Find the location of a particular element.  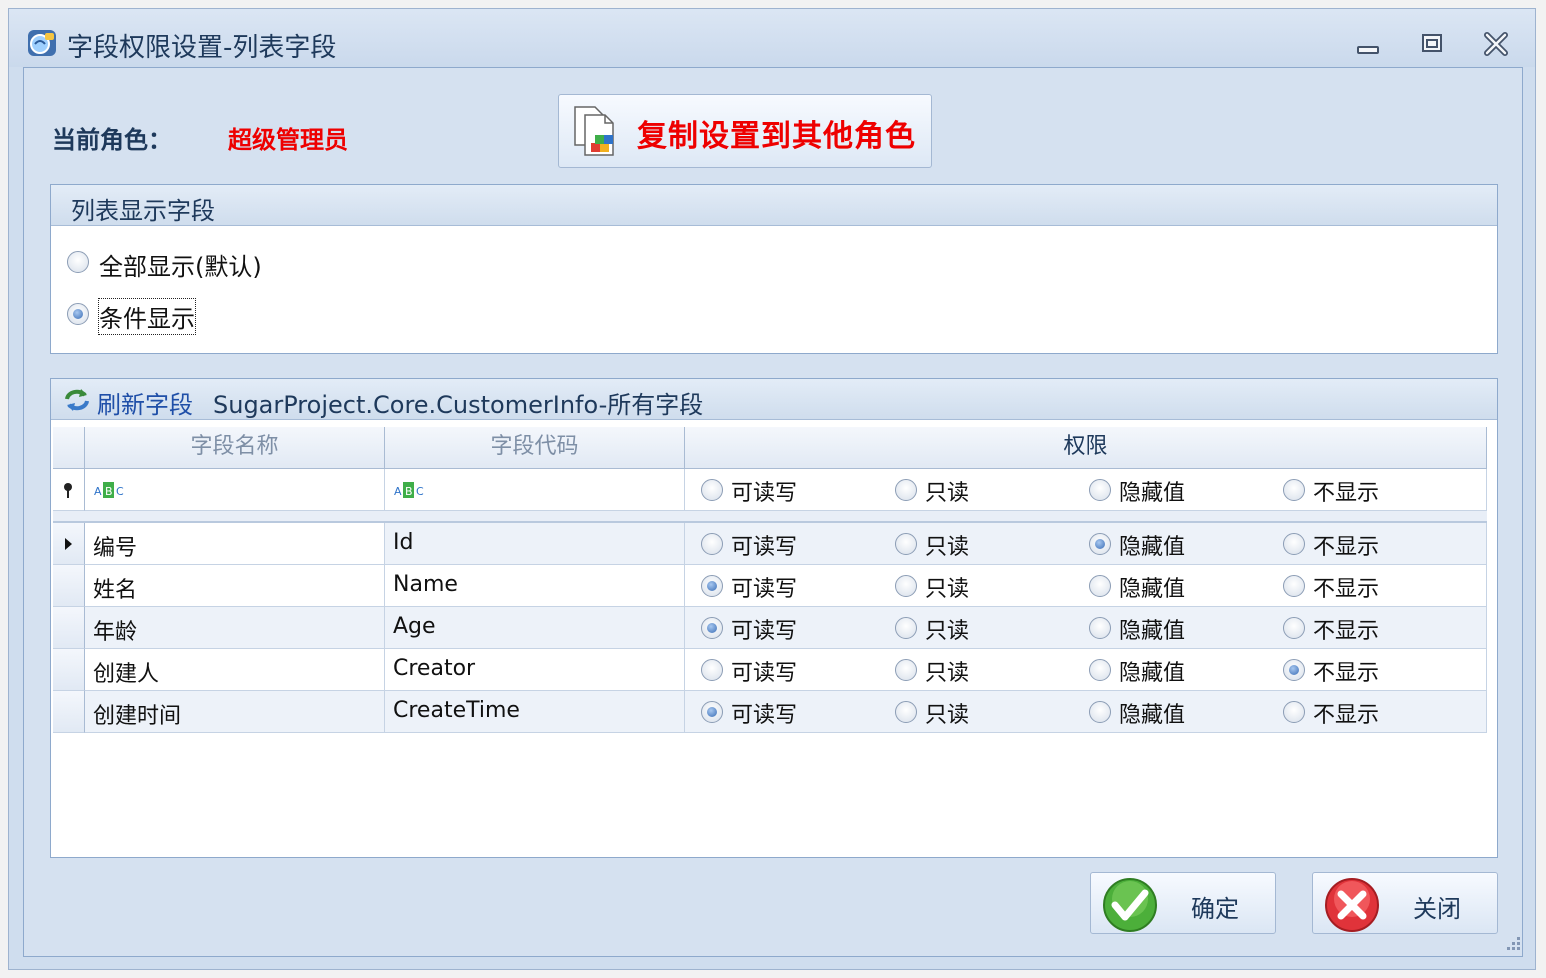

display-fields-header: 列表显示字段 is located at coordinates (774, 205).